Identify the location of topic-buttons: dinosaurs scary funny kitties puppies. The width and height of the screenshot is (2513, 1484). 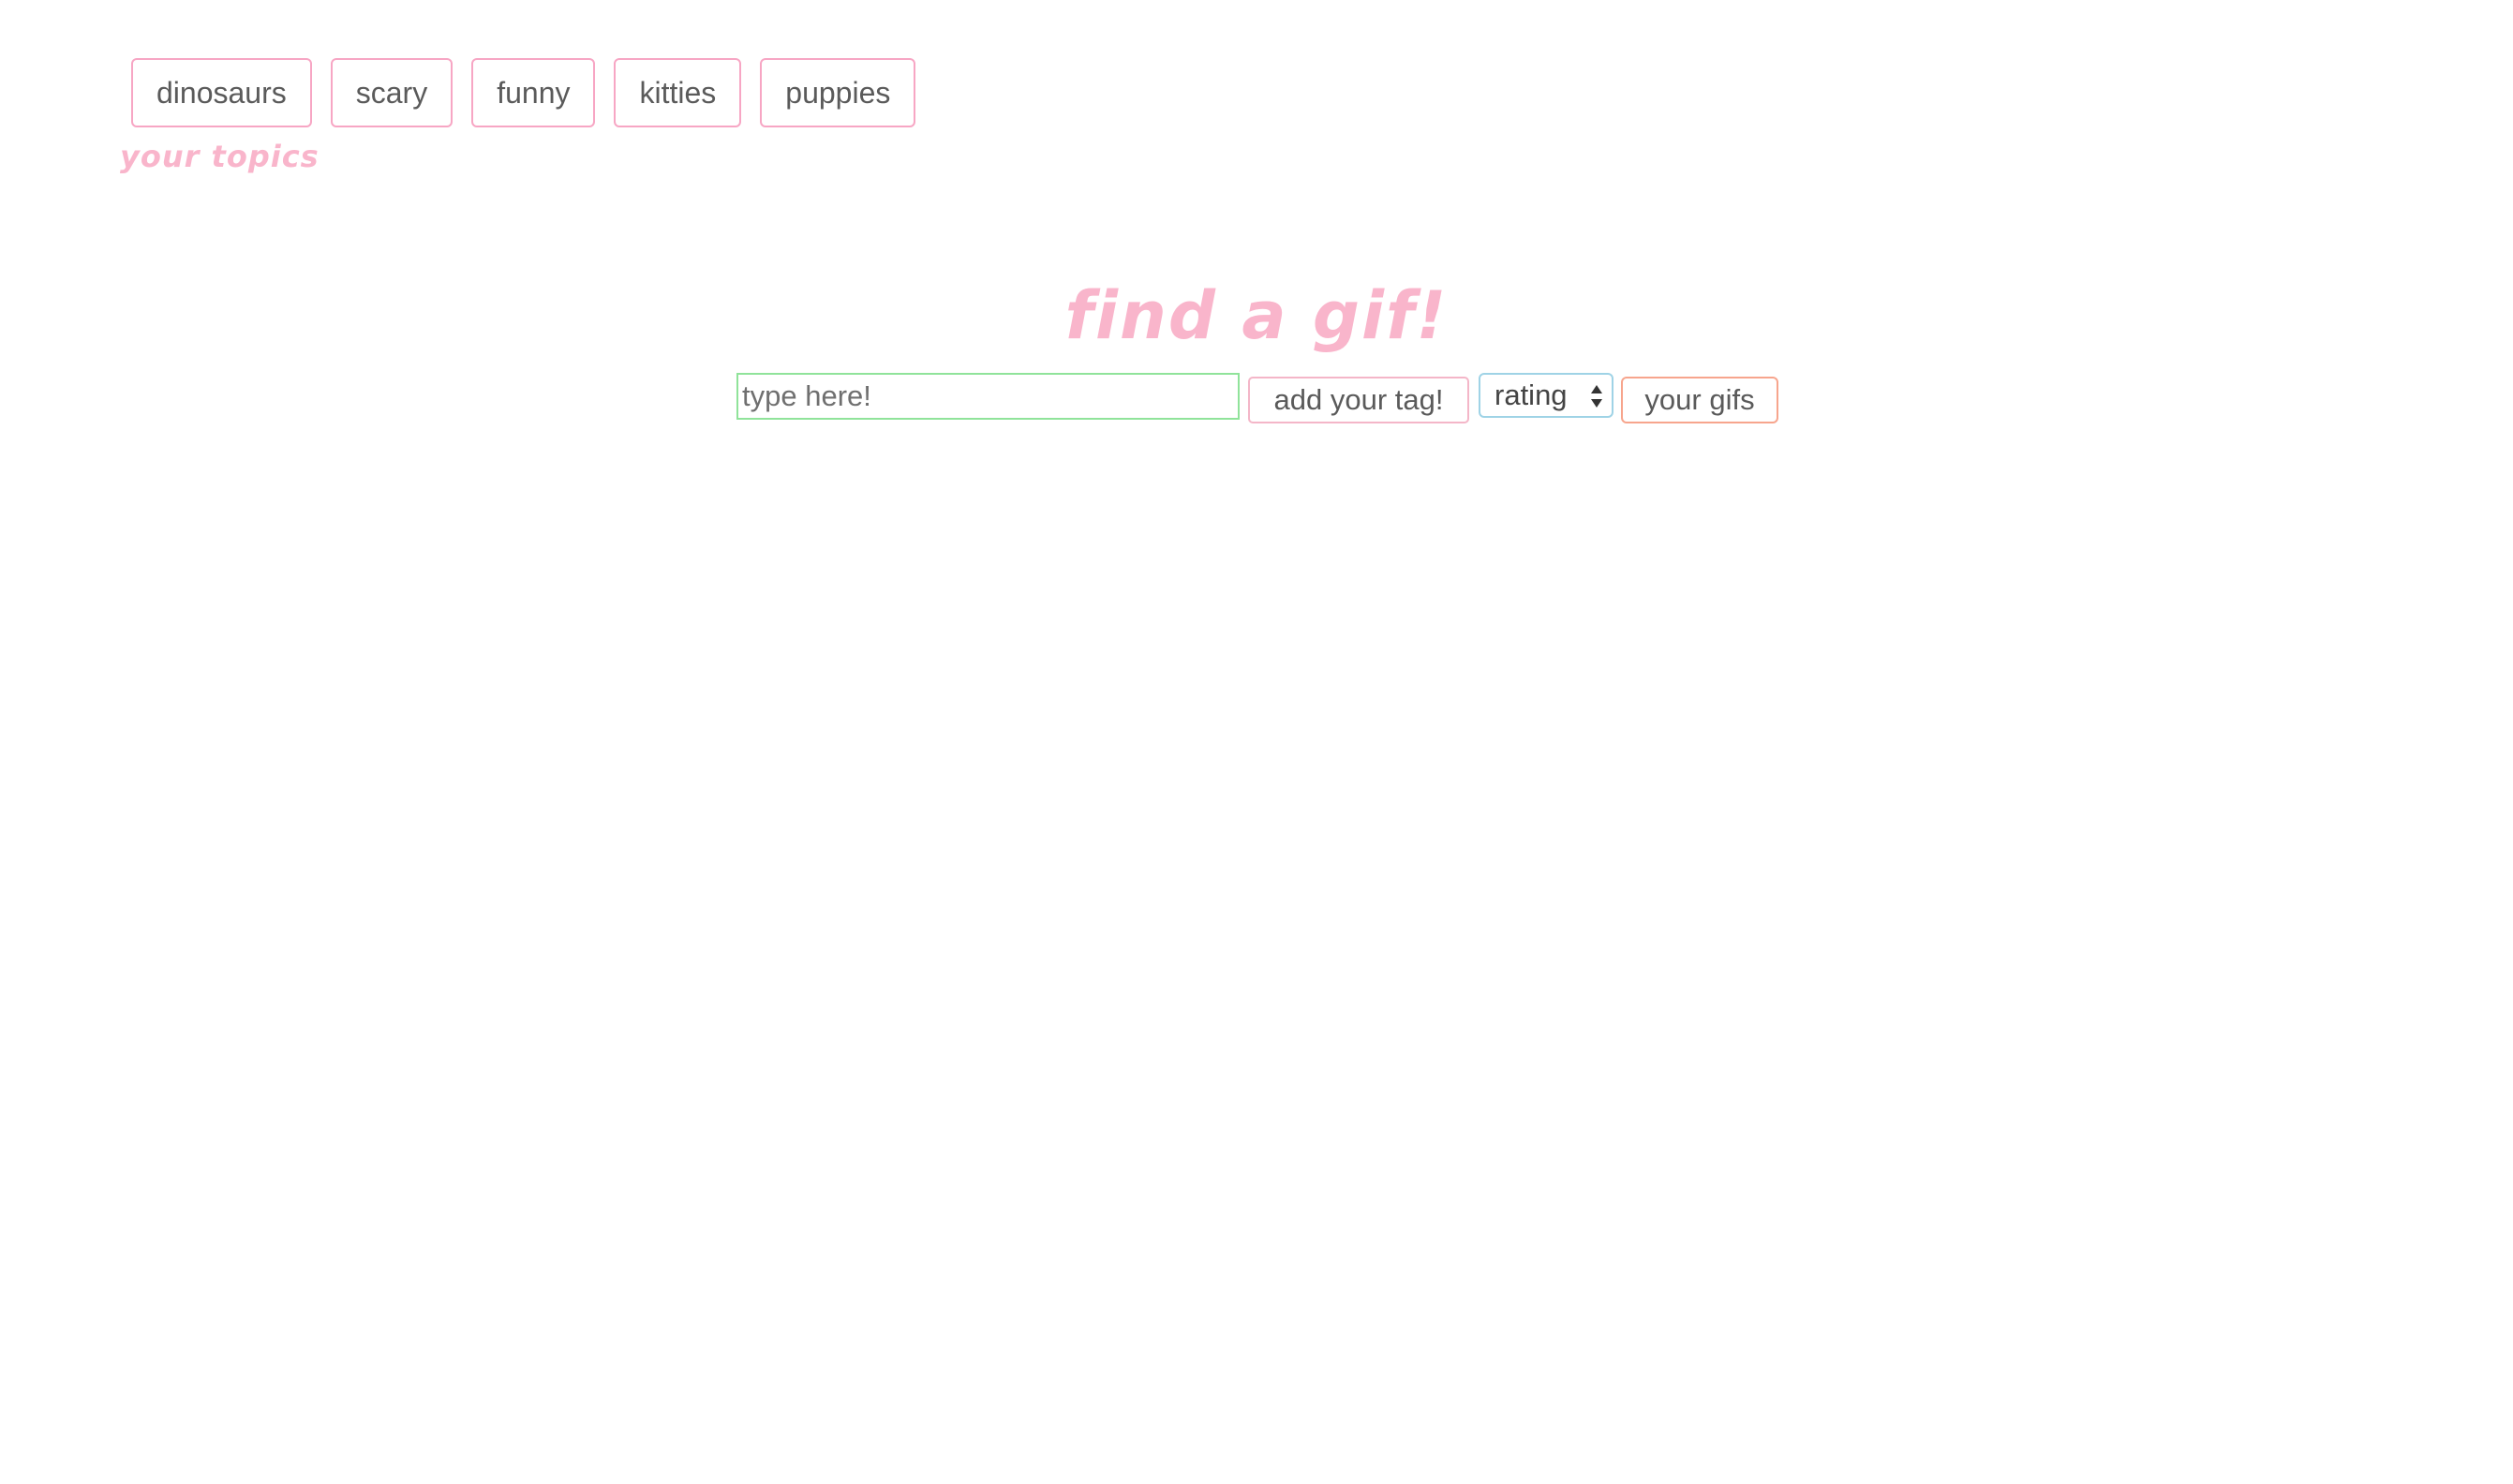
(523, 92).